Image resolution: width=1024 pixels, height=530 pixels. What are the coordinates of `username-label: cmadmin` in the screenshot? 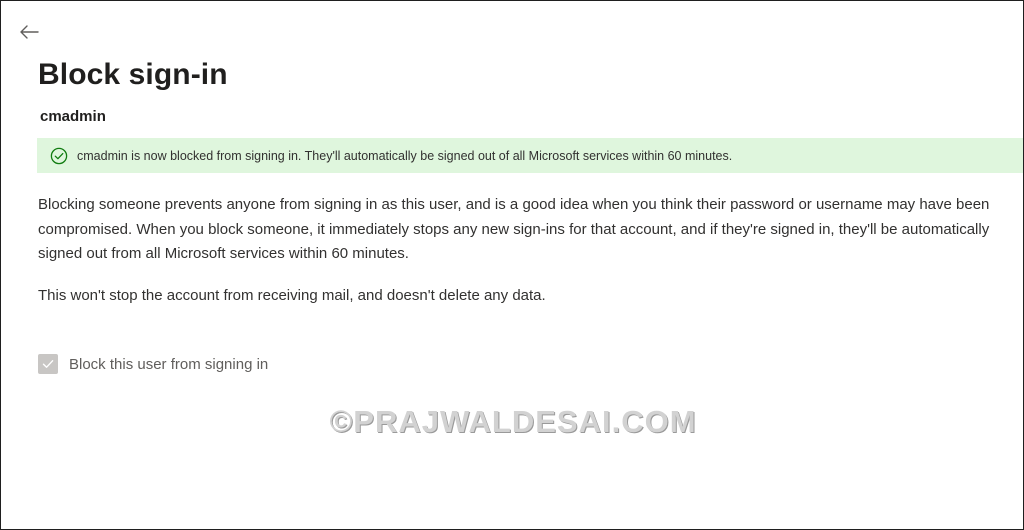 It's located at (73, 116).